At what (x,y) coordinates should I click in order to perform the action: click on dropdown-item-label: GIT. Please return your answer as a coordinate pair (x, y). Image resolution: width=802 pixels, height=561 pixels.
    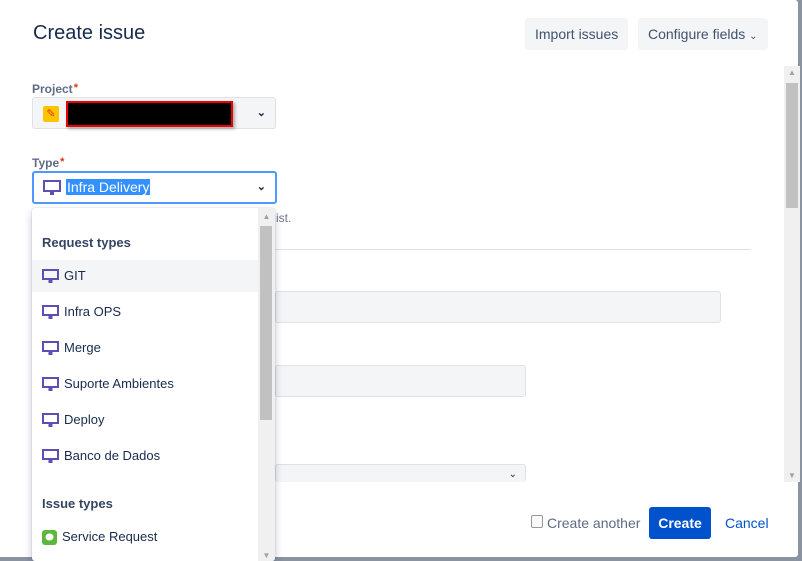
    Looking at the image, I should click on (75, 275).